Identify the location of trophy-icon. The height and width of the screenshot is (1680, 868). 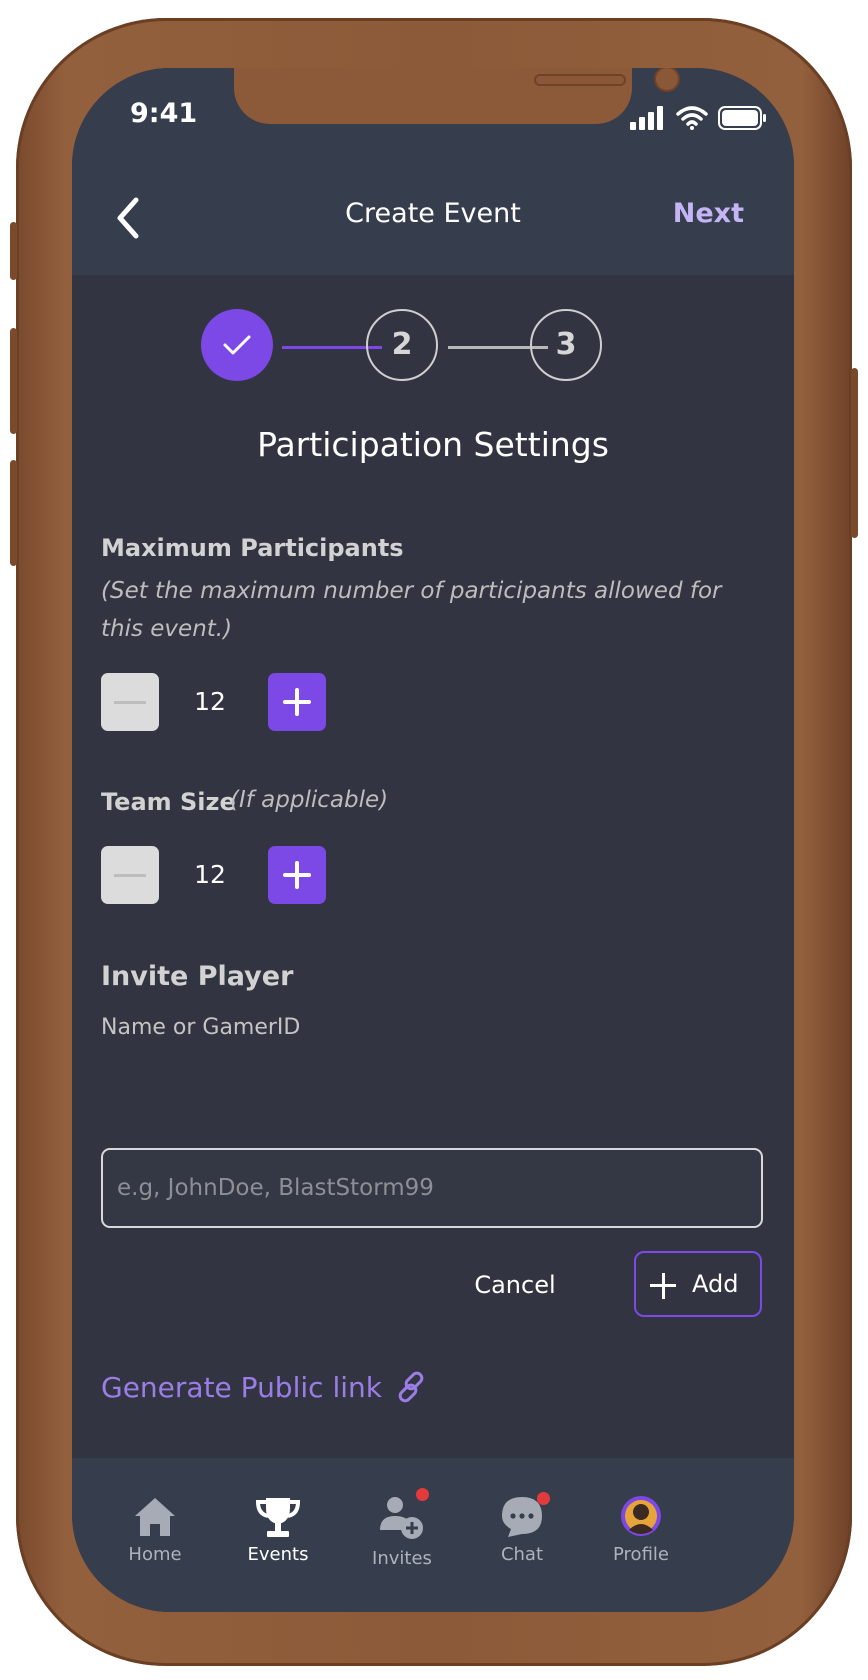
(278, 1517).